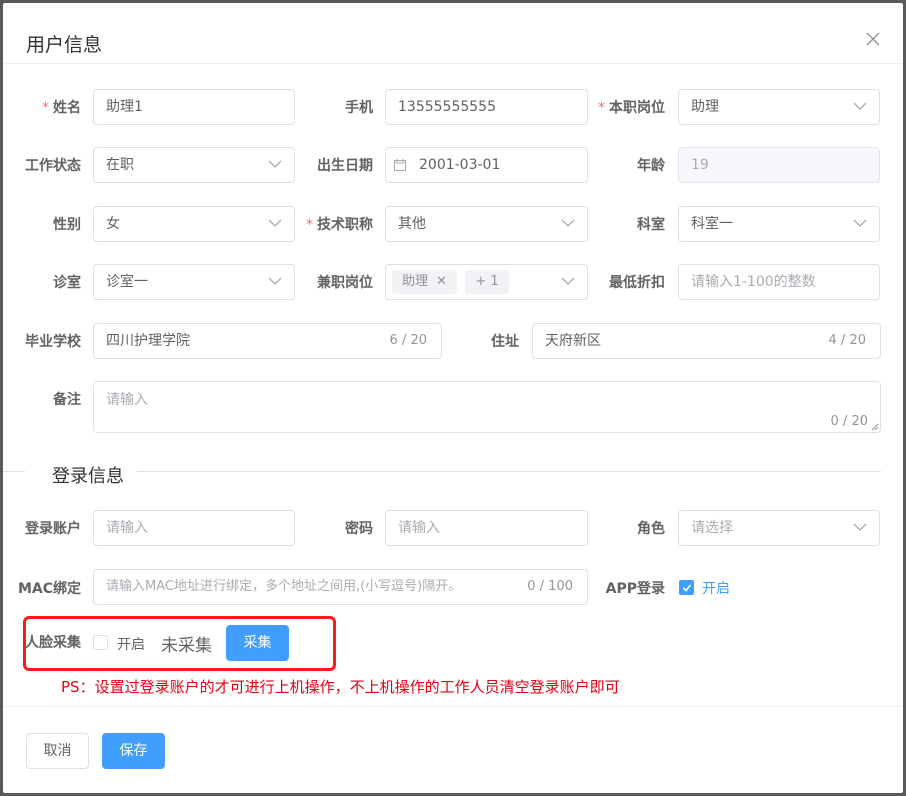  I want to click on notice-text: PS：设置过登录账户的才可进行上机操作，不上机操作的工作人员清空登录账户即可, so click(340, 687).